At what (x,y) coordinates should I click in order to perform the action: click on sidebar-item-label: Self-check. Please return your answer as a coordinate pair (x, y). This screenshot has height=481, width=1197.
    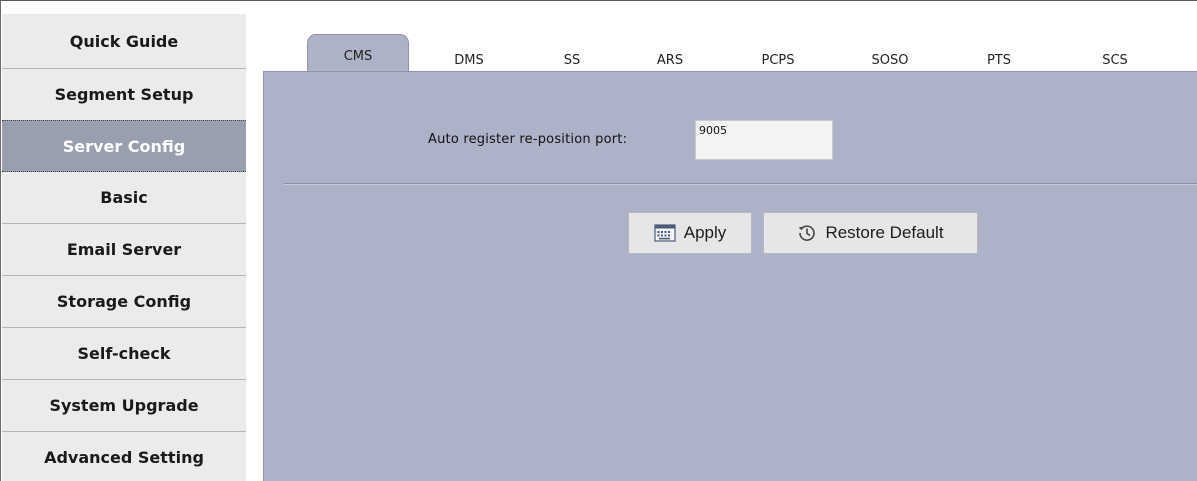
    Looking at the image, I should click on (124, 353).